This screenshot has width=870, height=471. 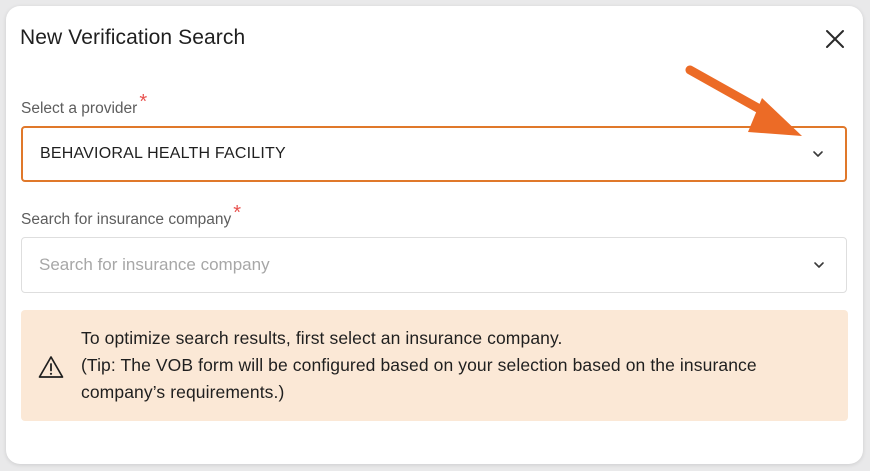 I want to click on warning-icon, so click(x=51, y=367).